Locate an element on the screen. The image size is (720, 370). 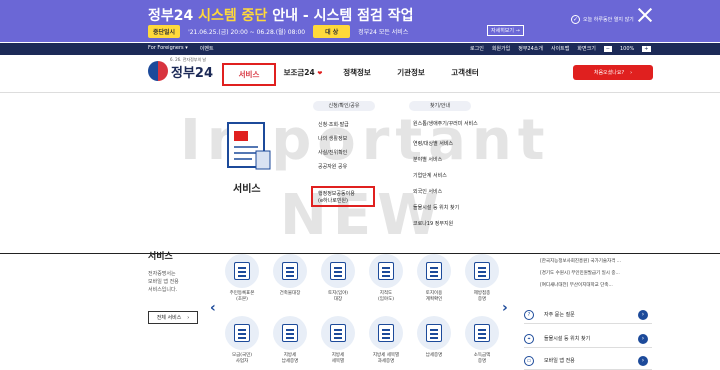
about-link: 정부24소개 is located at coordinates (530, 48).